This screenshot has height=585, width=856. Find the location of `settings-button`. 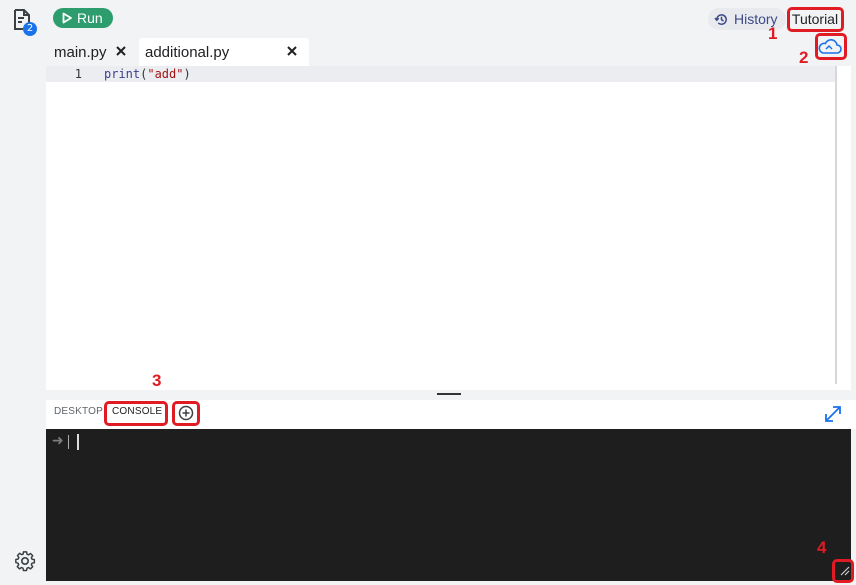

settings-button is located at coordinates (25, 561).